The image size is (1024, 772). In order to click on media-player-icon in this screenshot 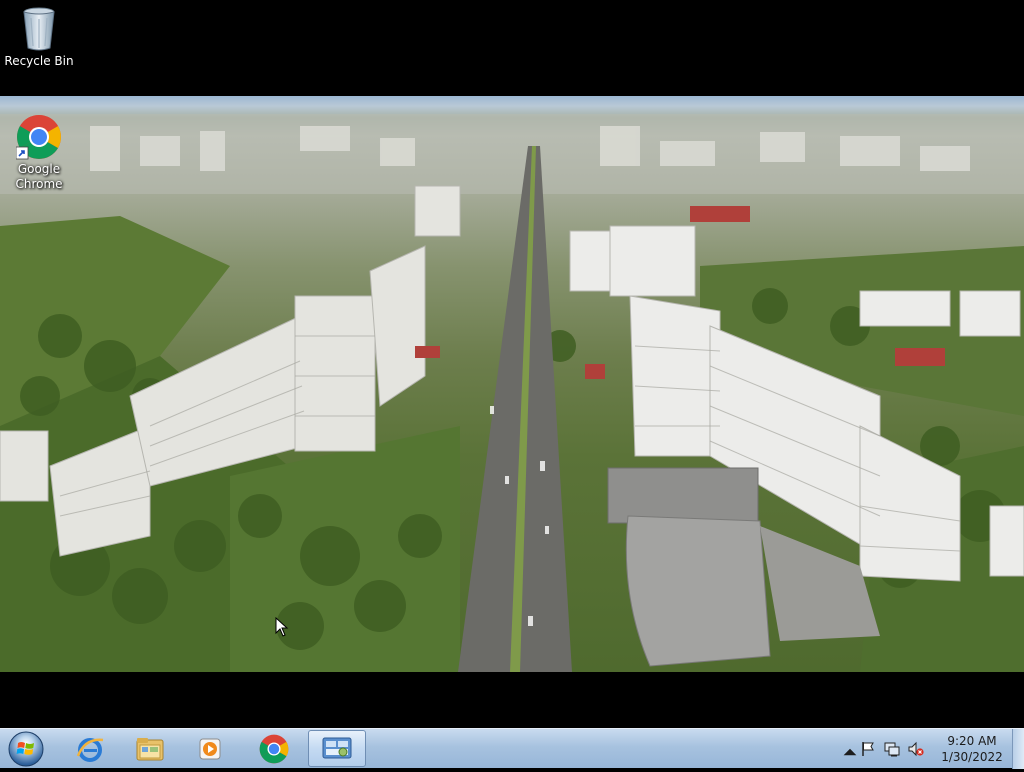, I will do `click(210, 748)`.